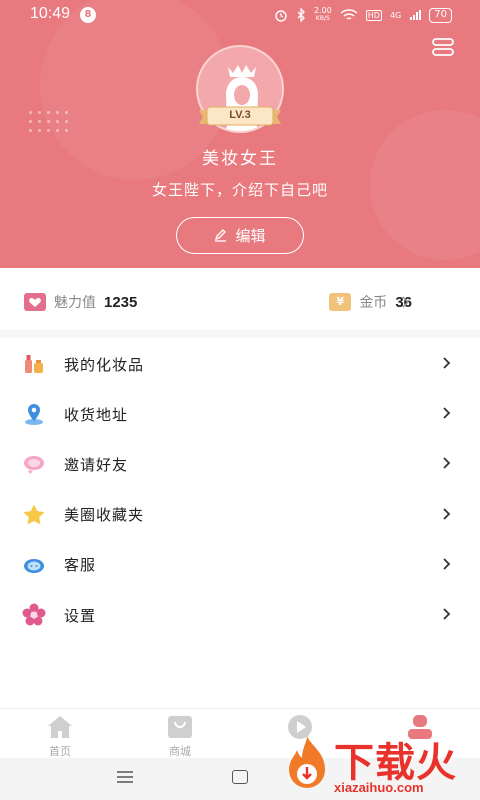 Image resolution: width=480 pixels, height=800 pixels. Describe the element at coordinates (240, 15) in the screenshot. I see `status-bar: 10:49 8 2.00 KB/S HD 4G 70` at that location.